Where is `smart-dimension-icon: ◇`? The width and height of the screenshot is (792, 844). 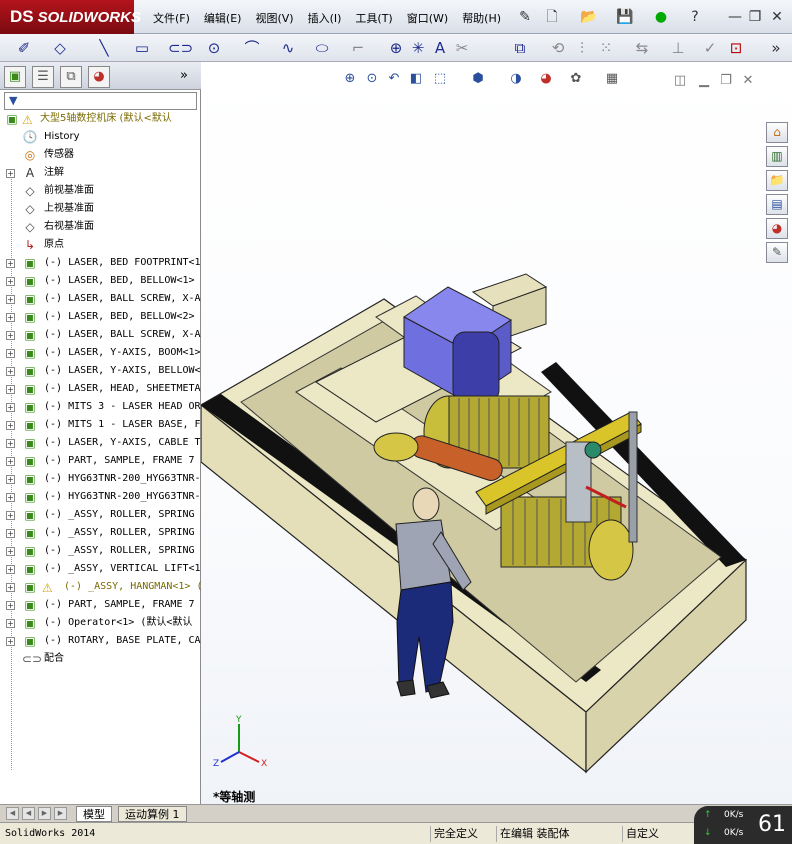
smart-dimension-icon: ◇ is located at coordinates (60, 48).